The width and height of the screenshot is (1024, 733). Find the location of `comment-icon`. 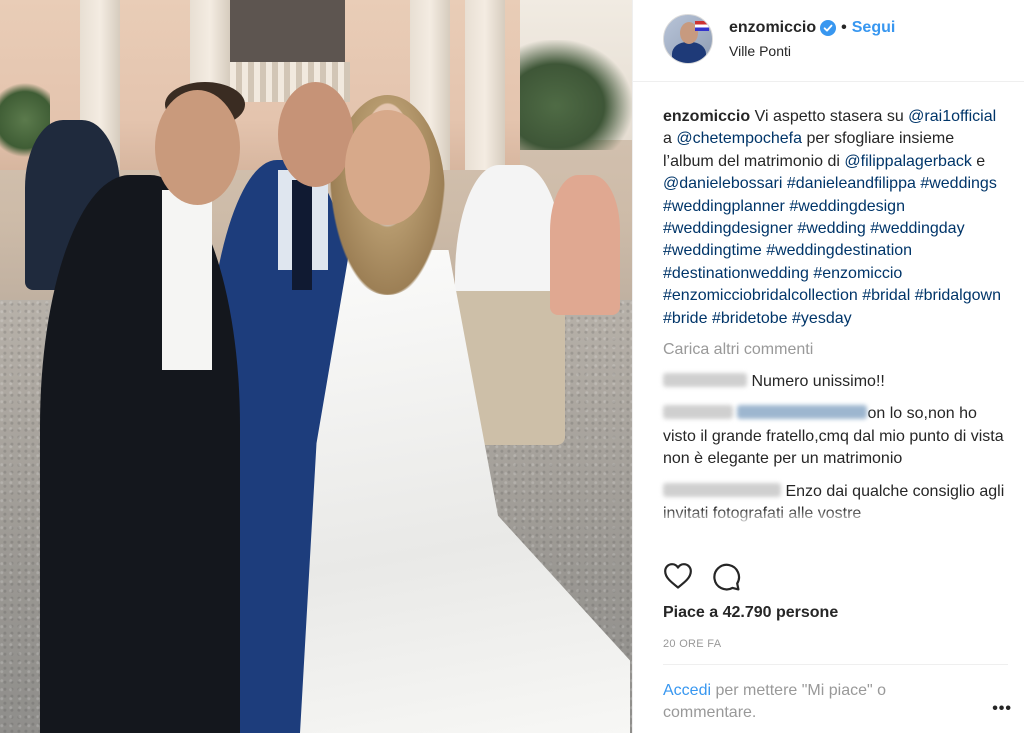

comment-icon is located at coordinates (726, 577).